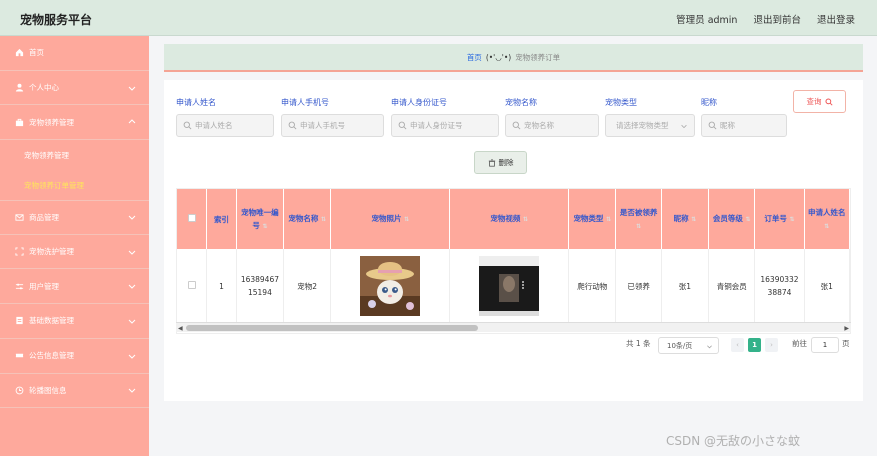 The height and width of the screenshot is (456, 877). I want to click on pet-photo-image, so click(390, 286).